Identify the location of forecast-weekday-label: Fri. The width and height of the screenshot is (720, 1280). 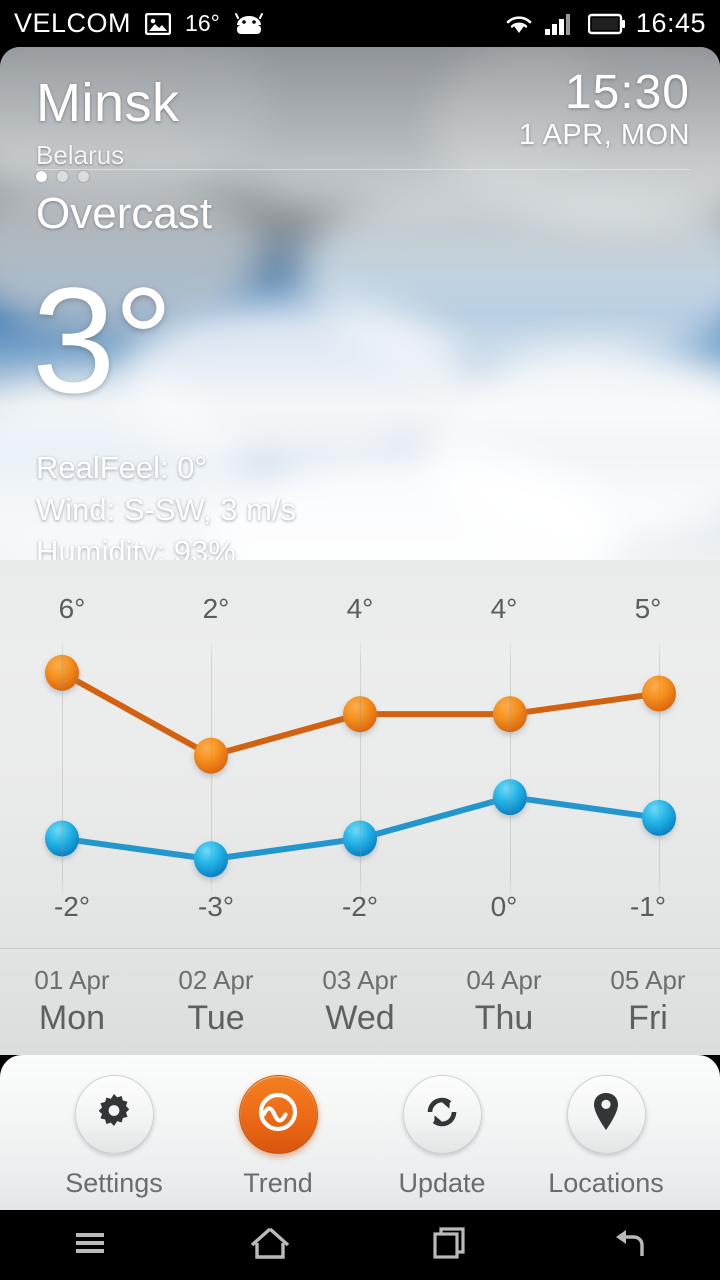
(648, 1018).